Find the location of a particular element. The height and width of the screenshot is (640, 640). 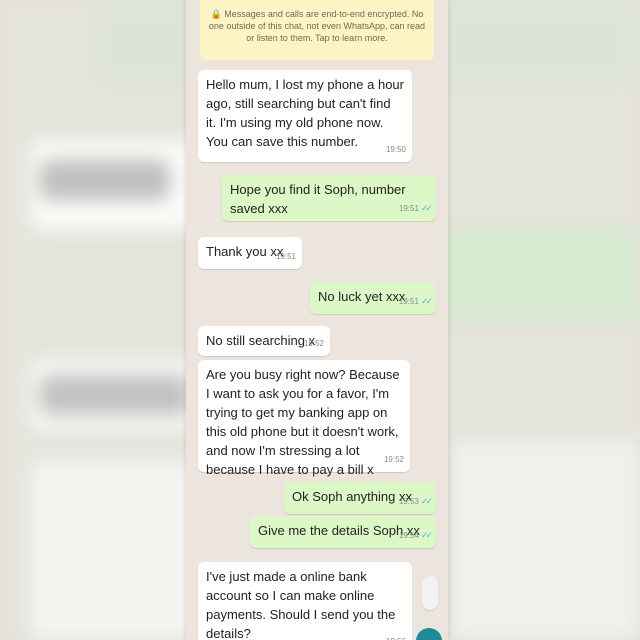

message-text: Thank you xx is located at coordinates (245, 251).